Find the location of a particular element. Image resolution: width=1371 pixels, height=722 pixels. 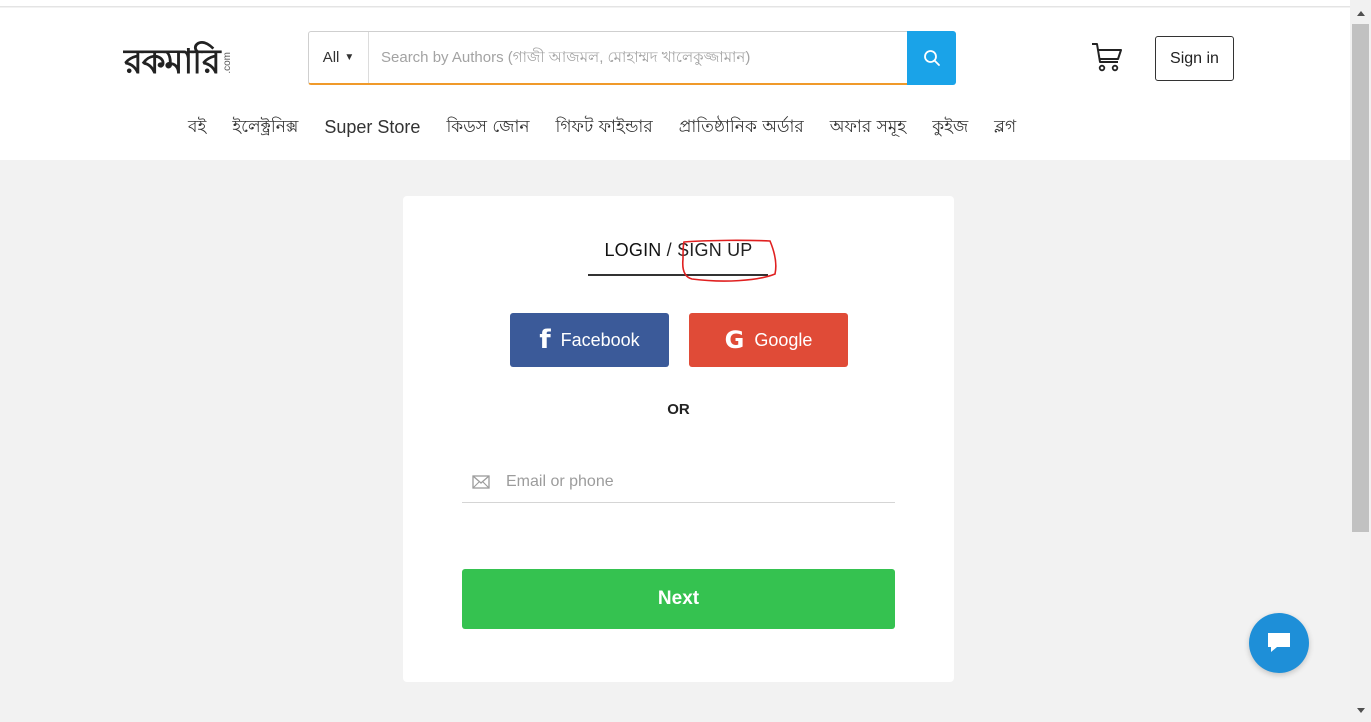

vertical-scrollbar is located at coordinates (1360, 361).